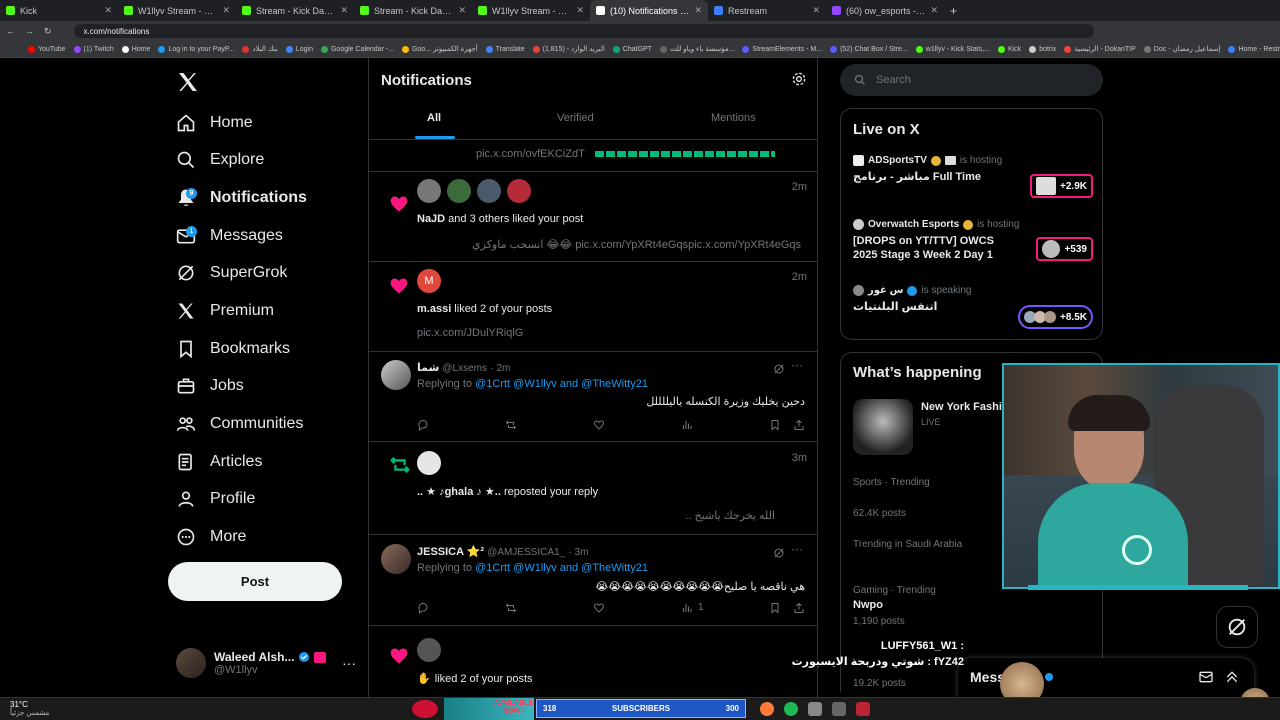  What do you see at coordinates (883, 427) in the screenshot?
I see `event-thumbnail` at bounding box center [883, 427].